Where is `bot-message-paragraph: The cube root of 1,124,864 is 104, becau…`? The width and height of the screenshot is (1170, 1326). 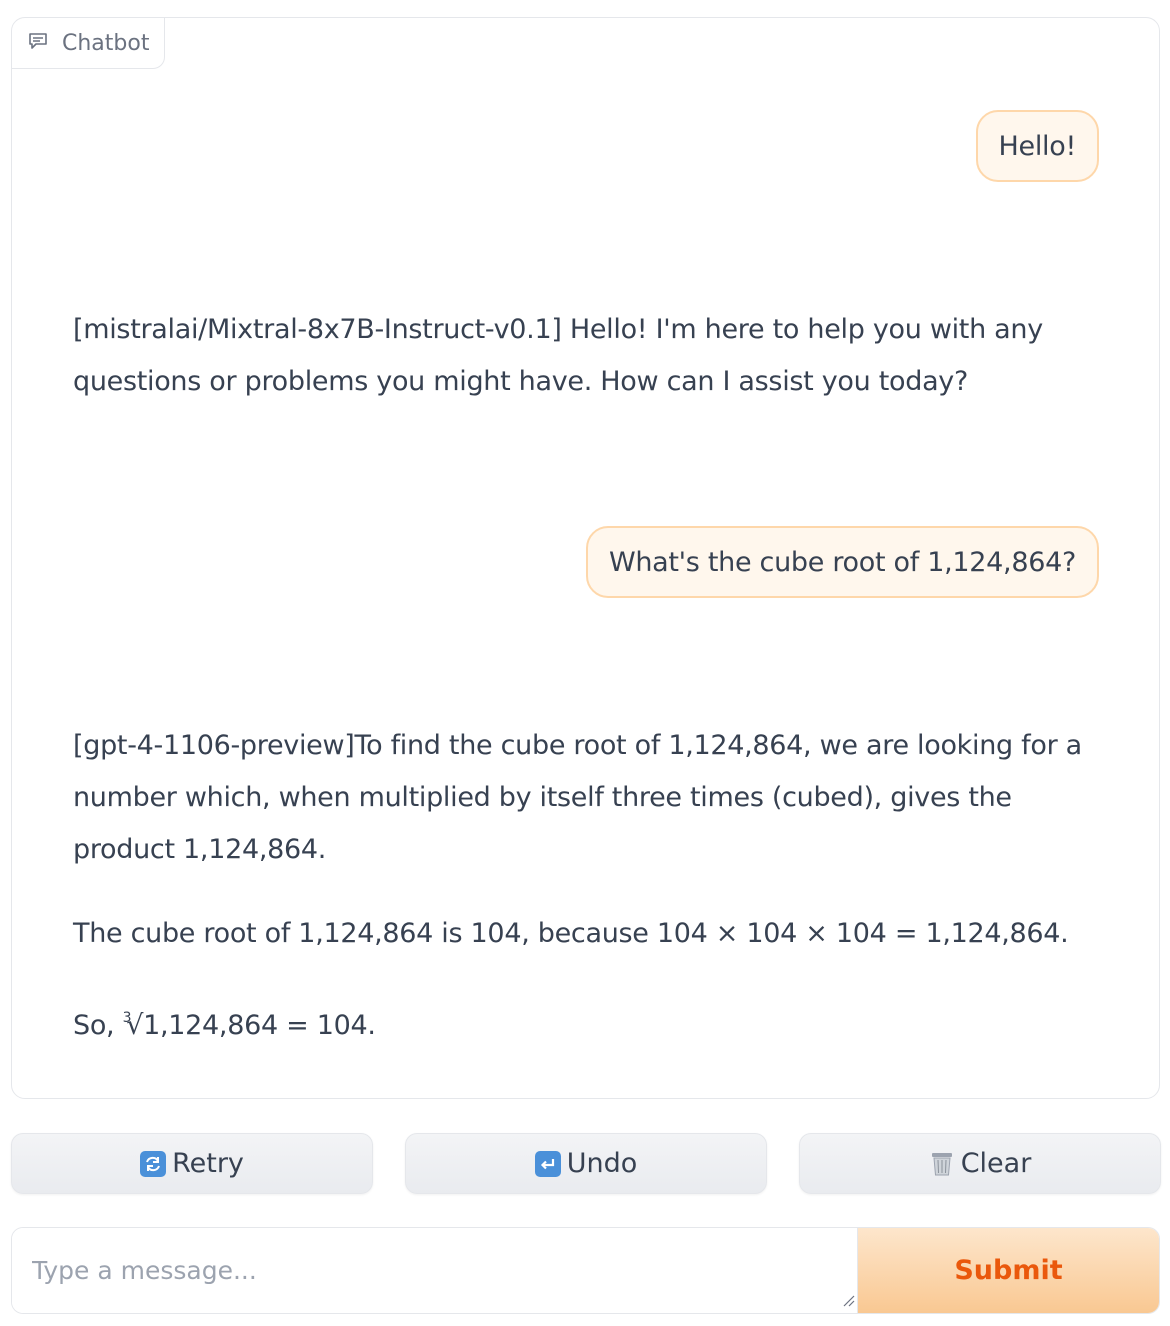
bot-message-paragraph: The cube root of 1,124,864 is 104, becau… is located at coordinates (571, 933).